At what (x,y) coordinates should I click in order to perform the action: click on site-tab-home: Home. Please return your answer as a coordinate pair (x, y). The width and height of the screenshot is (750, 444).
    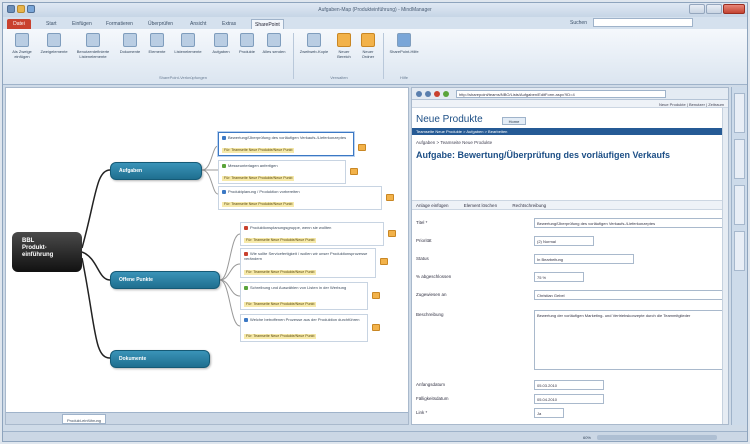
    Looking at the image, I should click on (514, 121).